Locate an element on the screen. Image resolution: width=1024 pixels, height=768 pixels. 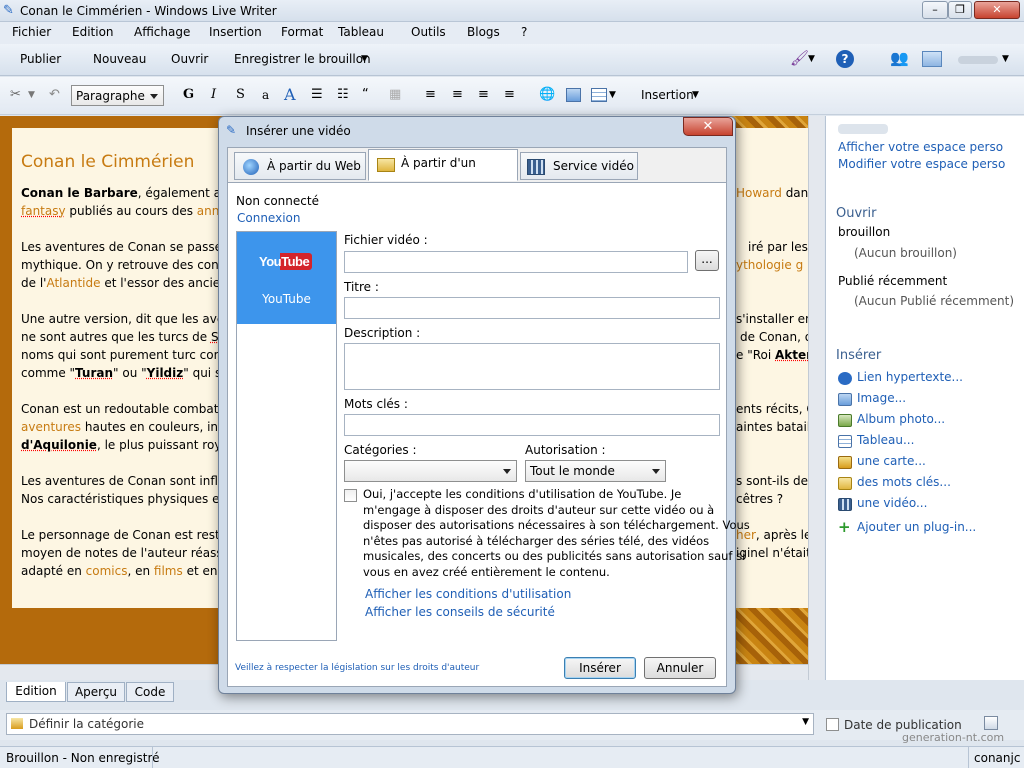
table-dropdown-icon: ▼ is located at coordinates (612, 95).